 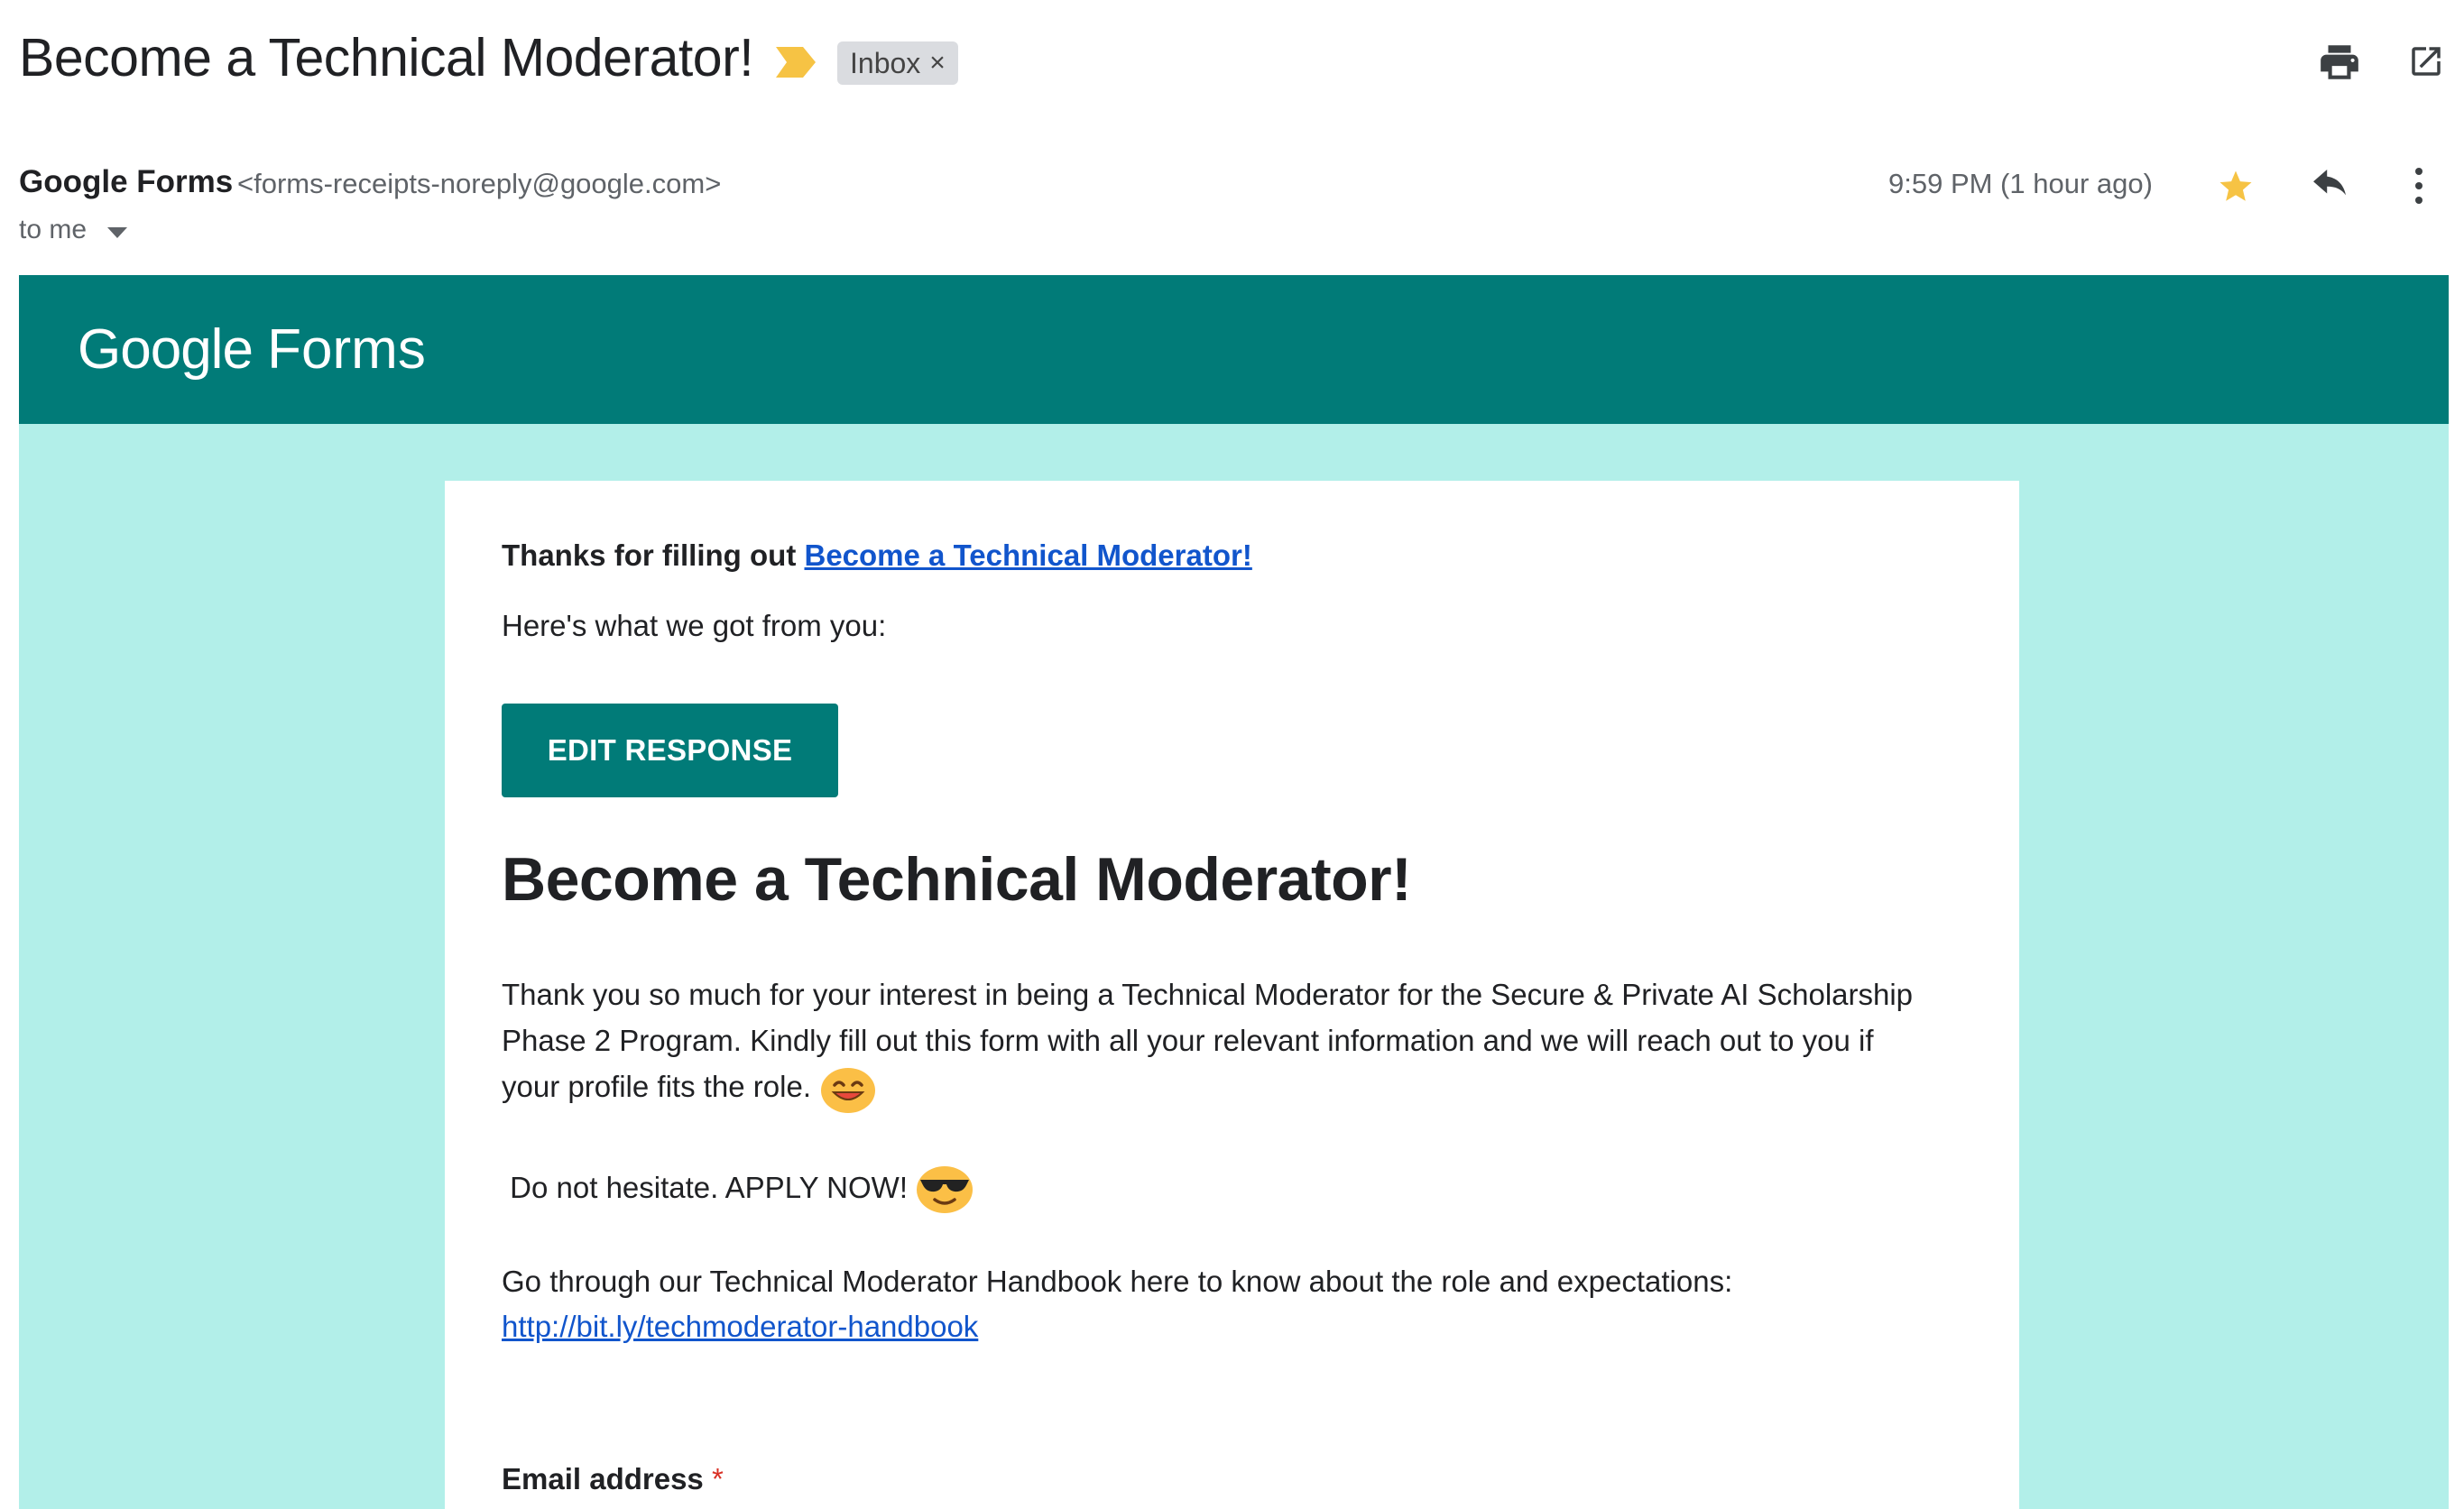 What do you see at coordinates (1241, 1088) in the screenshot?
I see `description-line-with-emoji: your profile fits the role.` at bounding box center [1241, 1088].